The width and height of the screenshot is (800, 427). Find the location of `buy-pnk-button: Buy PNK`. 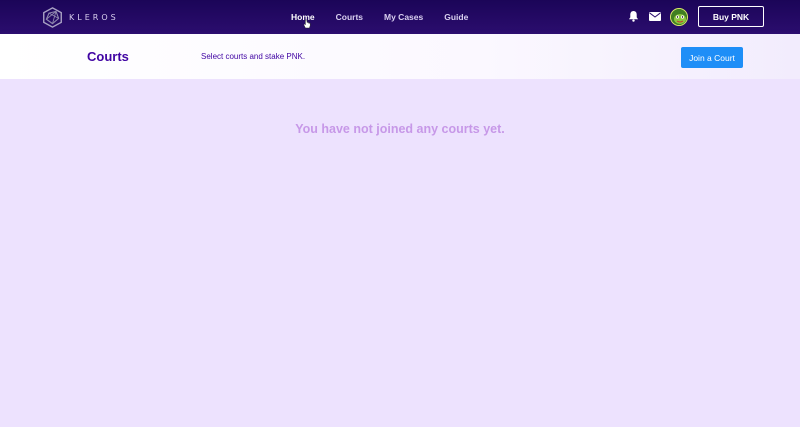

buy-pnk-button: Buy PNK is located at coordinates (731, 16).